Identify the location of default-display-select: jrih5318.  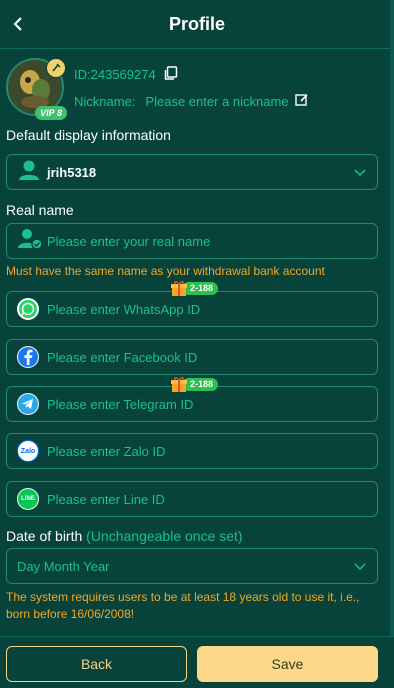
(192, 172).